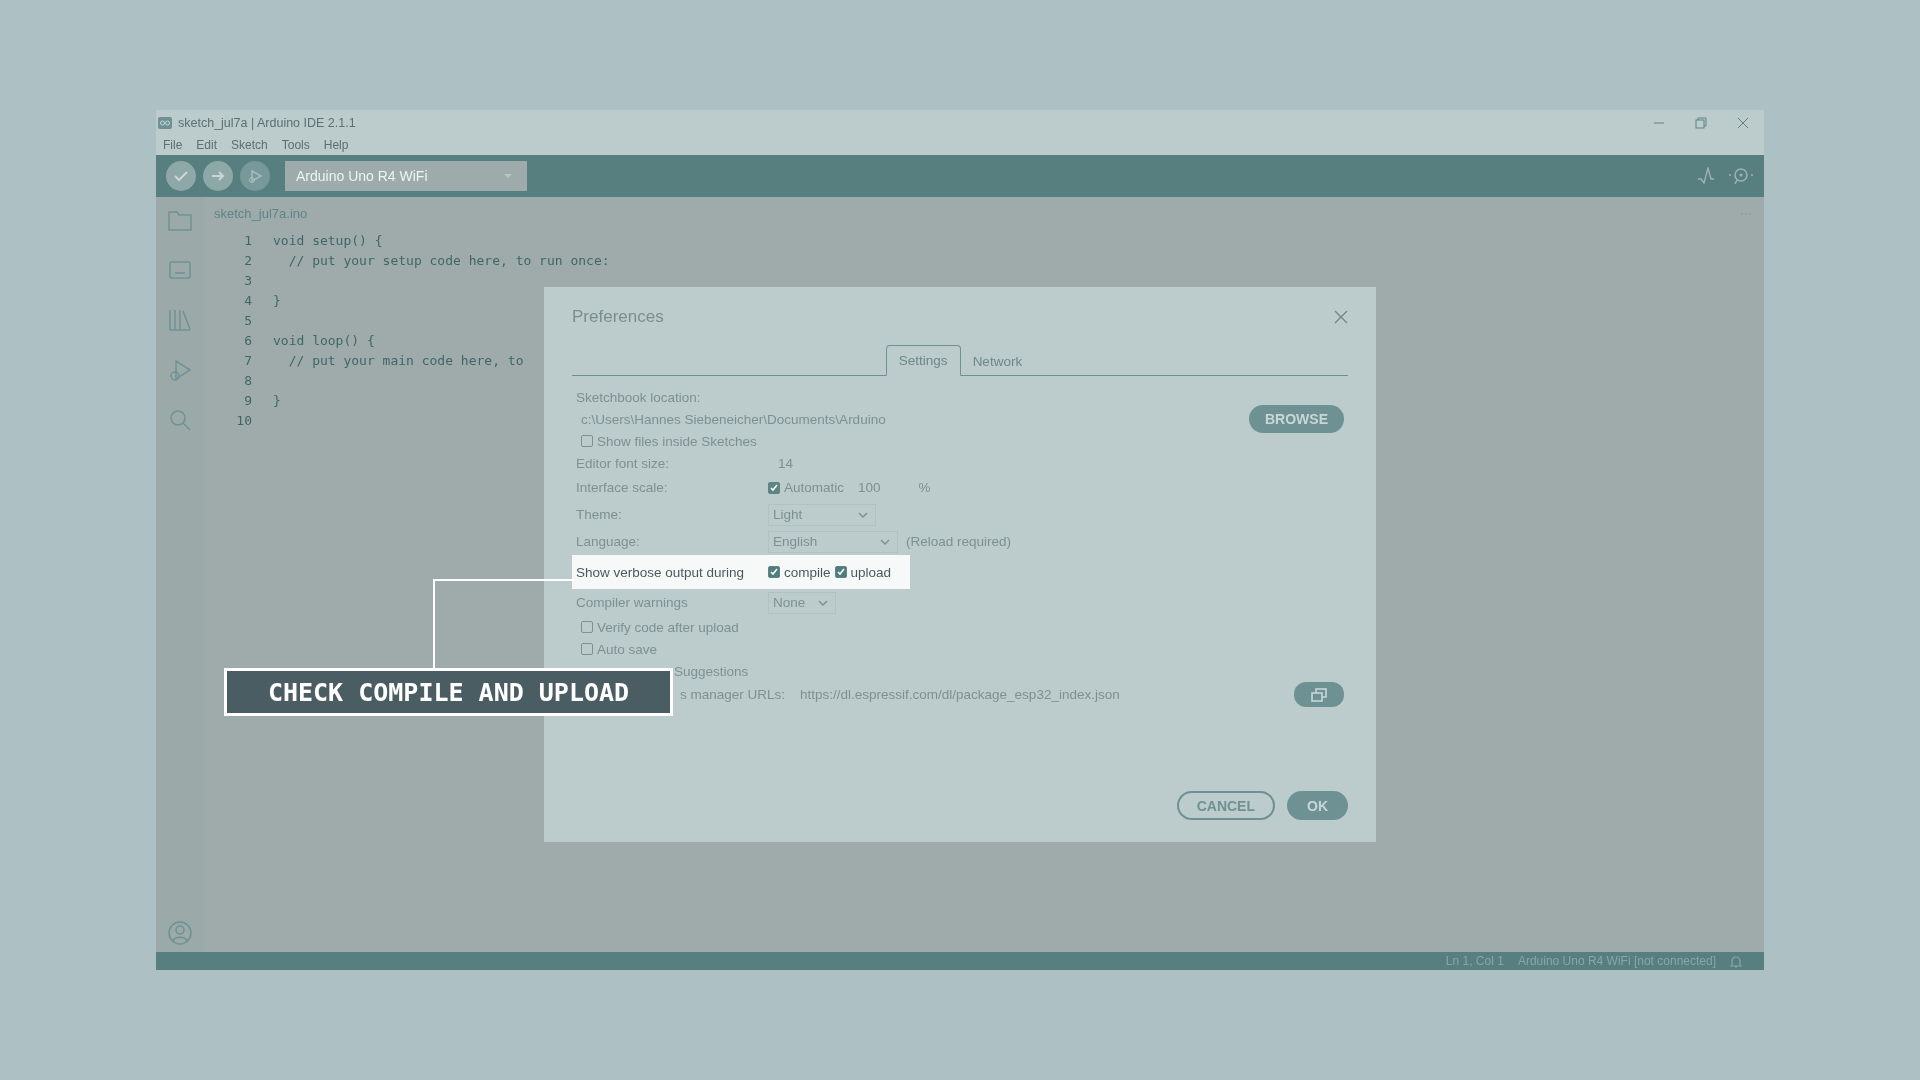 The image size is (1920, 1080). I want to click on dropdown: English, so click(833, 541).